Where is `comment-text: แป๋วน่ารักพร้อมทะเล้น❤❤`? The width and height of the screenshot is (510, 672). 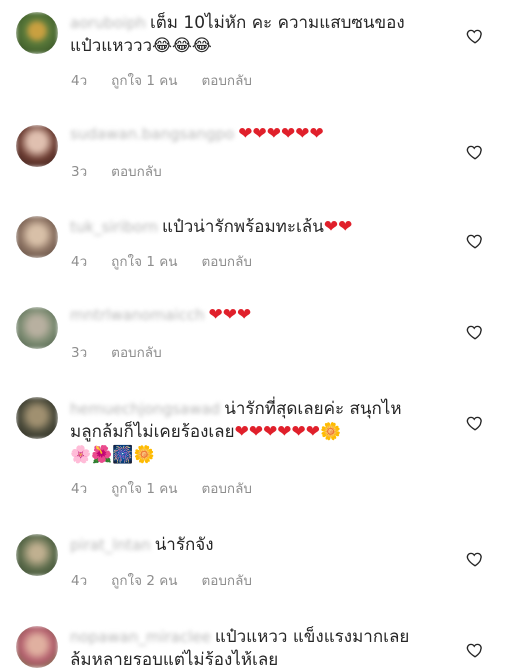 comment-text: แป๋วน่ารักพร้อมทะเล้น❤❤ is located at coordinates (257, 227).